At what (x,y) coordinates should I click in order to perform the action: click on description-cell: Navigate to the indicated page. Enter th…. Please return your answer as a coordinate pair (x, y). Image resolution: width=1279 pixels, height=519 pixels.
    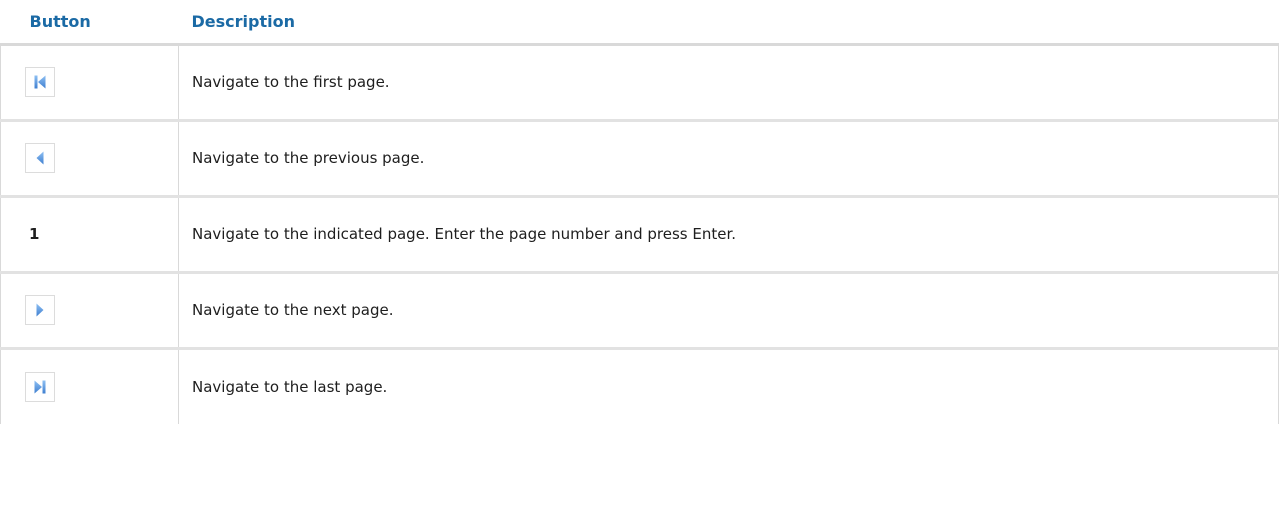
    Looking at the image, I should click on (728, 235).